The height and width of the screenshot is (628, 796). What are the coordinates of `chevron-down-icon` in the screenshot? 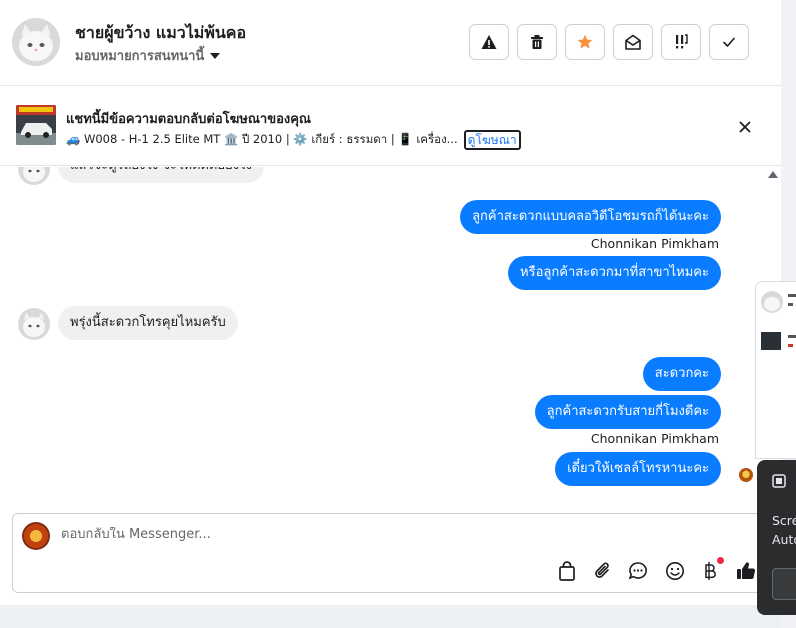 It's located at (215, 55).